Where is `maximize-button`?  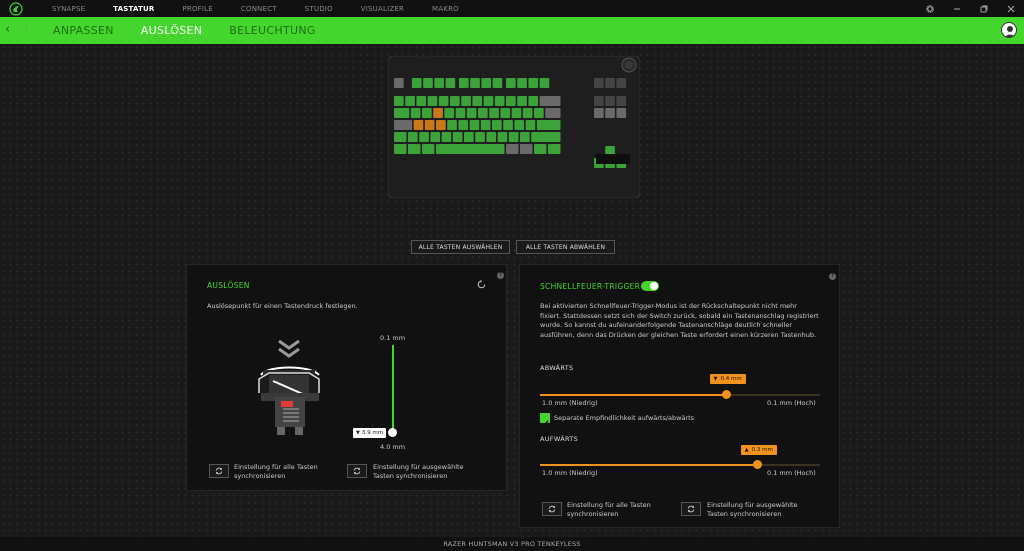 maximize-button is located at coordinates (983, 8).